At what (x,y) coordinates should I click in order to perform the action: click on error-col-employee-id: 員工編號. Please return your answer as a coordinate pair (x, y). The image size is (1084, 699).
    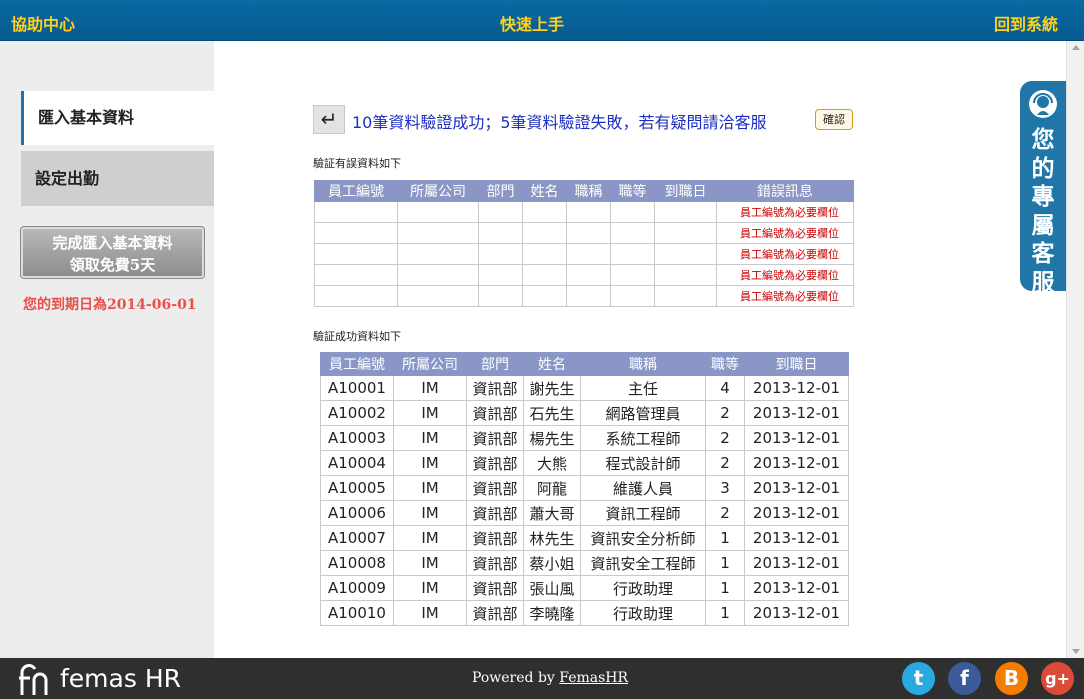
    Looking at the image, I should click on (356, 191).